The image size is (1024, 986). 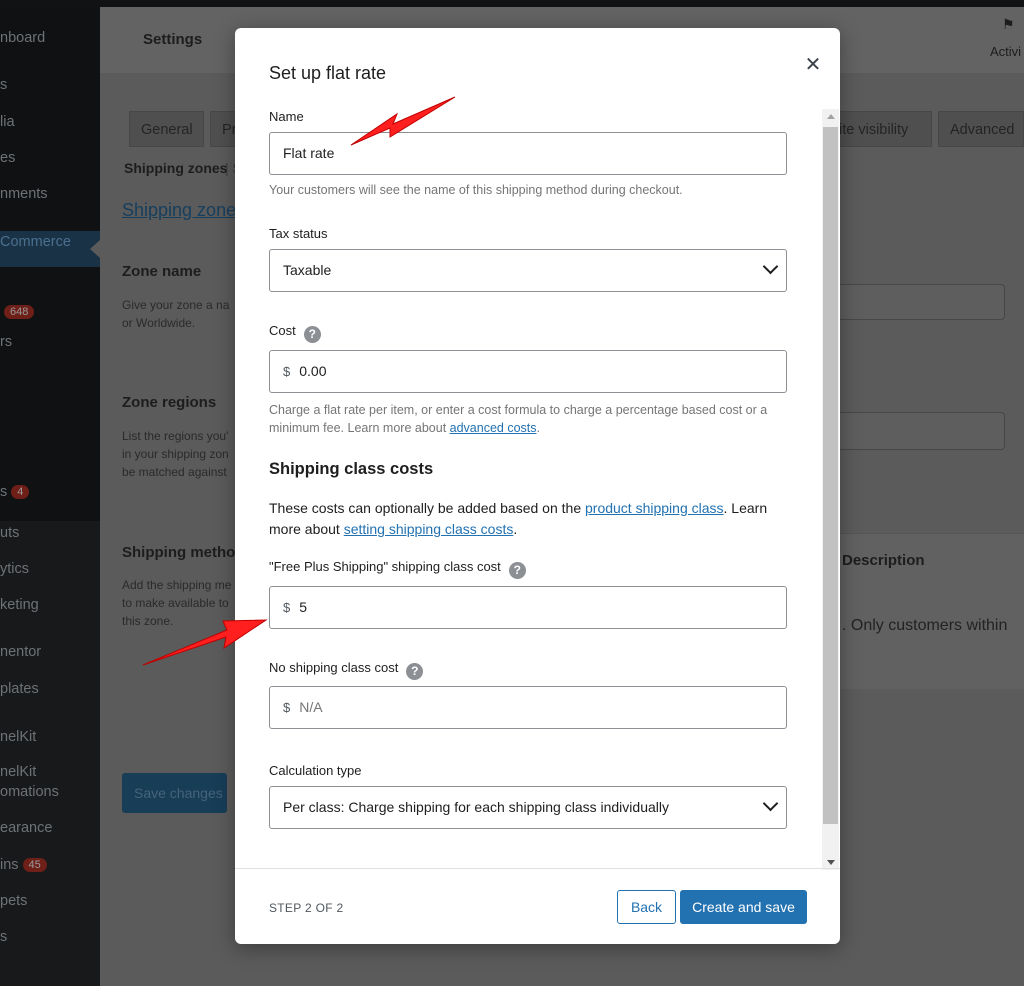 What do you see at coordinates (921, 302) in the screenshot?
I see `zone-name-input` at bounding box center [921, 302].